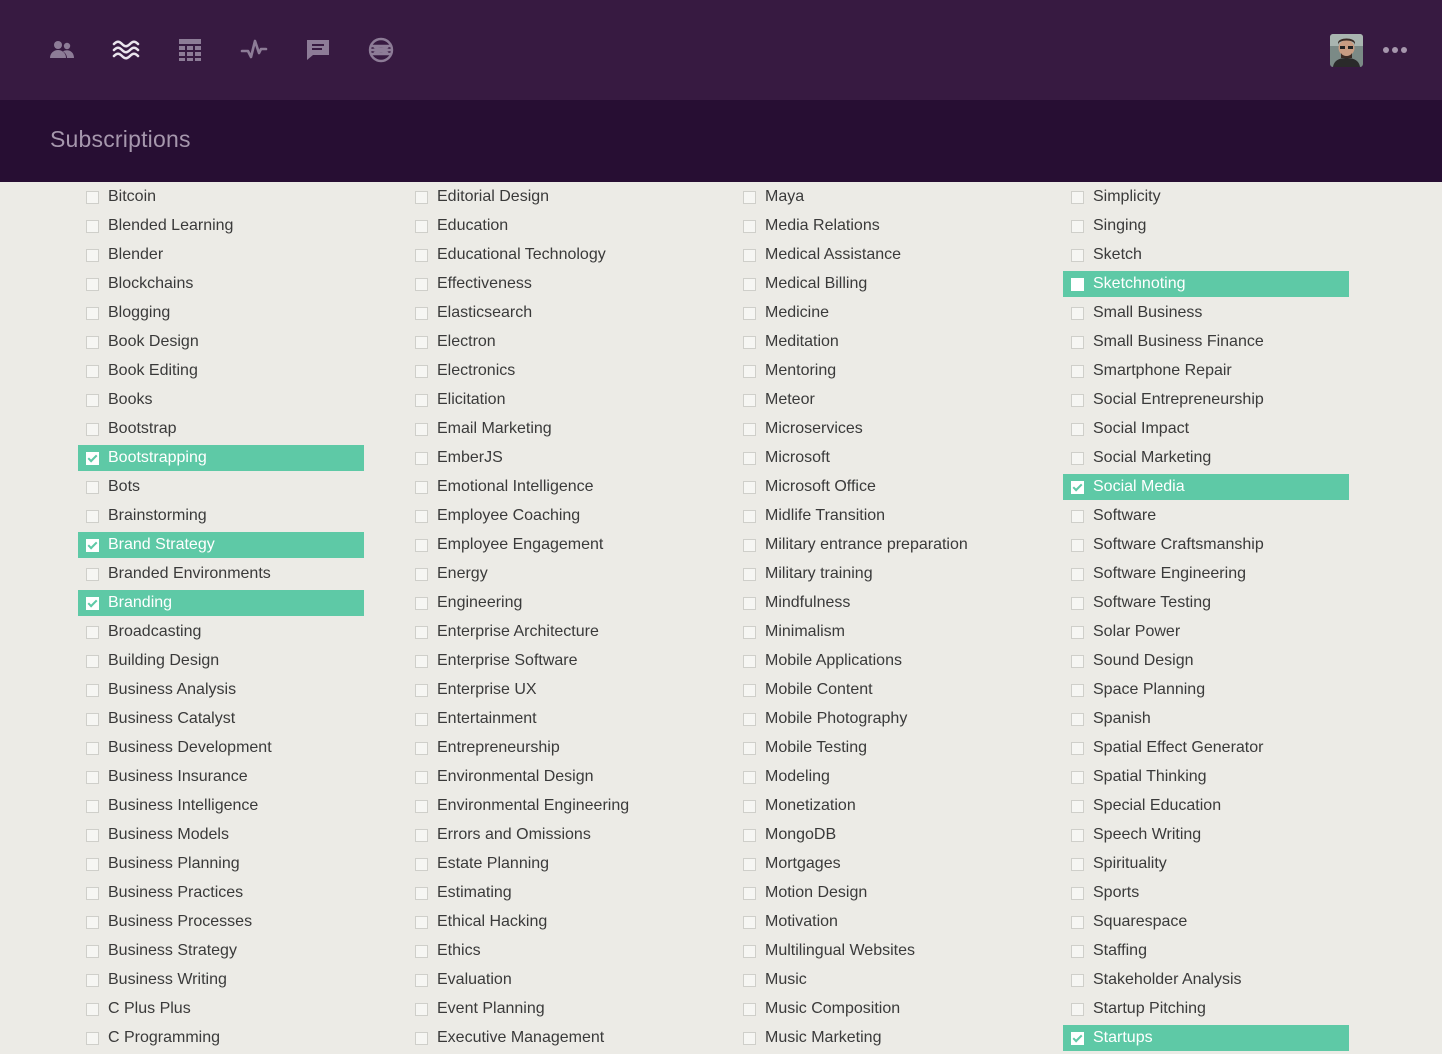  Describe the element at coordinates (1206, 632) in the screenshot. I see `subscription-item: Solar Power` at that location.